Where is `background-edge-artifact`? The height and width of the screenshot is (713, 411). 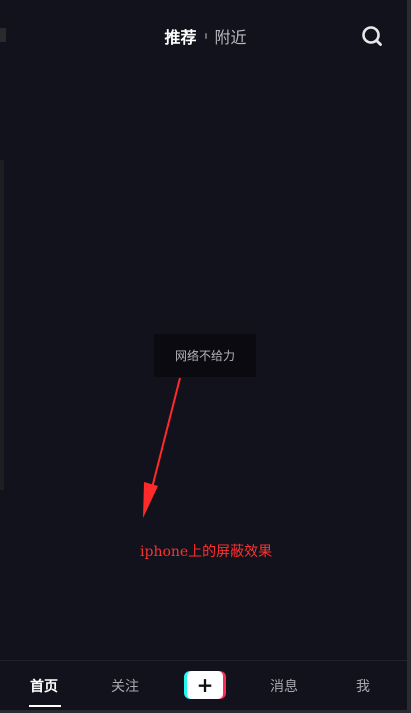
background-edge-artifact is located at coordinates (2, 325).